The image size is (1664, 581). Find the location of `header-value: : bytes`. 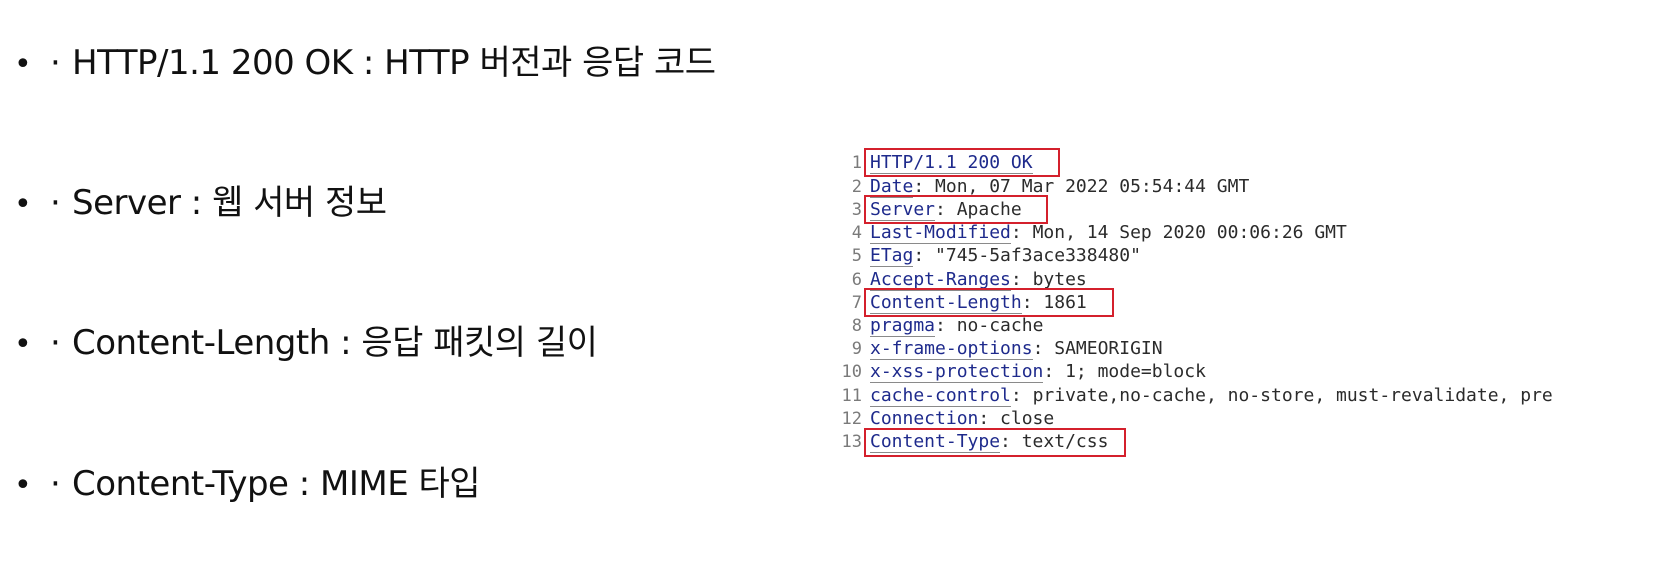

header-value: : bytes is located at coordinates (1048, 279).